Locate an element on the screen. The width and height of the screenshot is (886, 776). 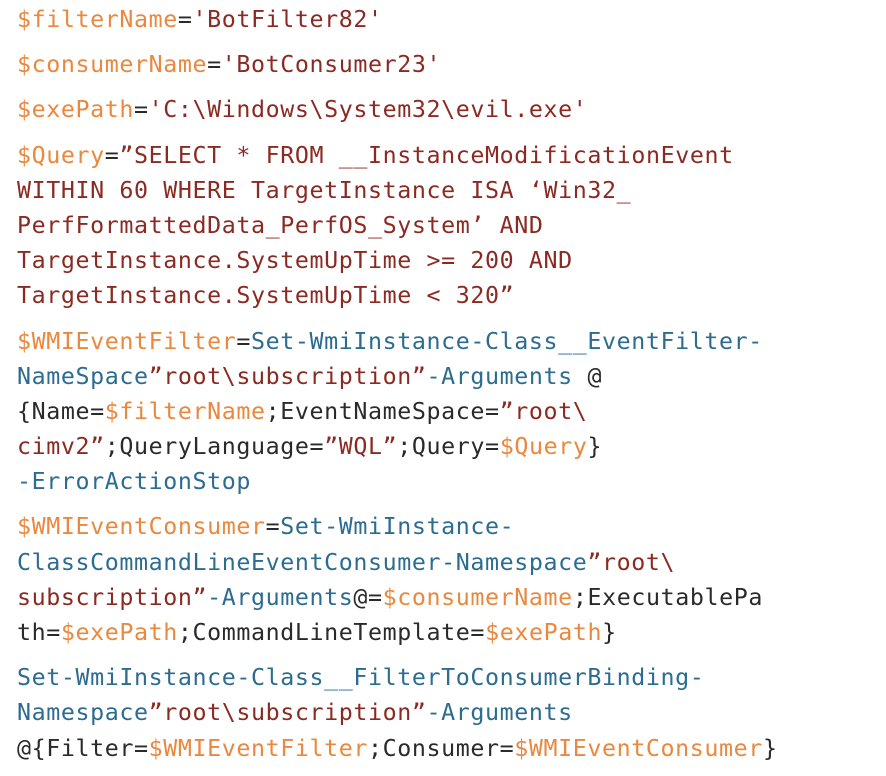
code-line: $exePath='C:\Windows\System32\evil.exe' is located at coordinates (451, 109).